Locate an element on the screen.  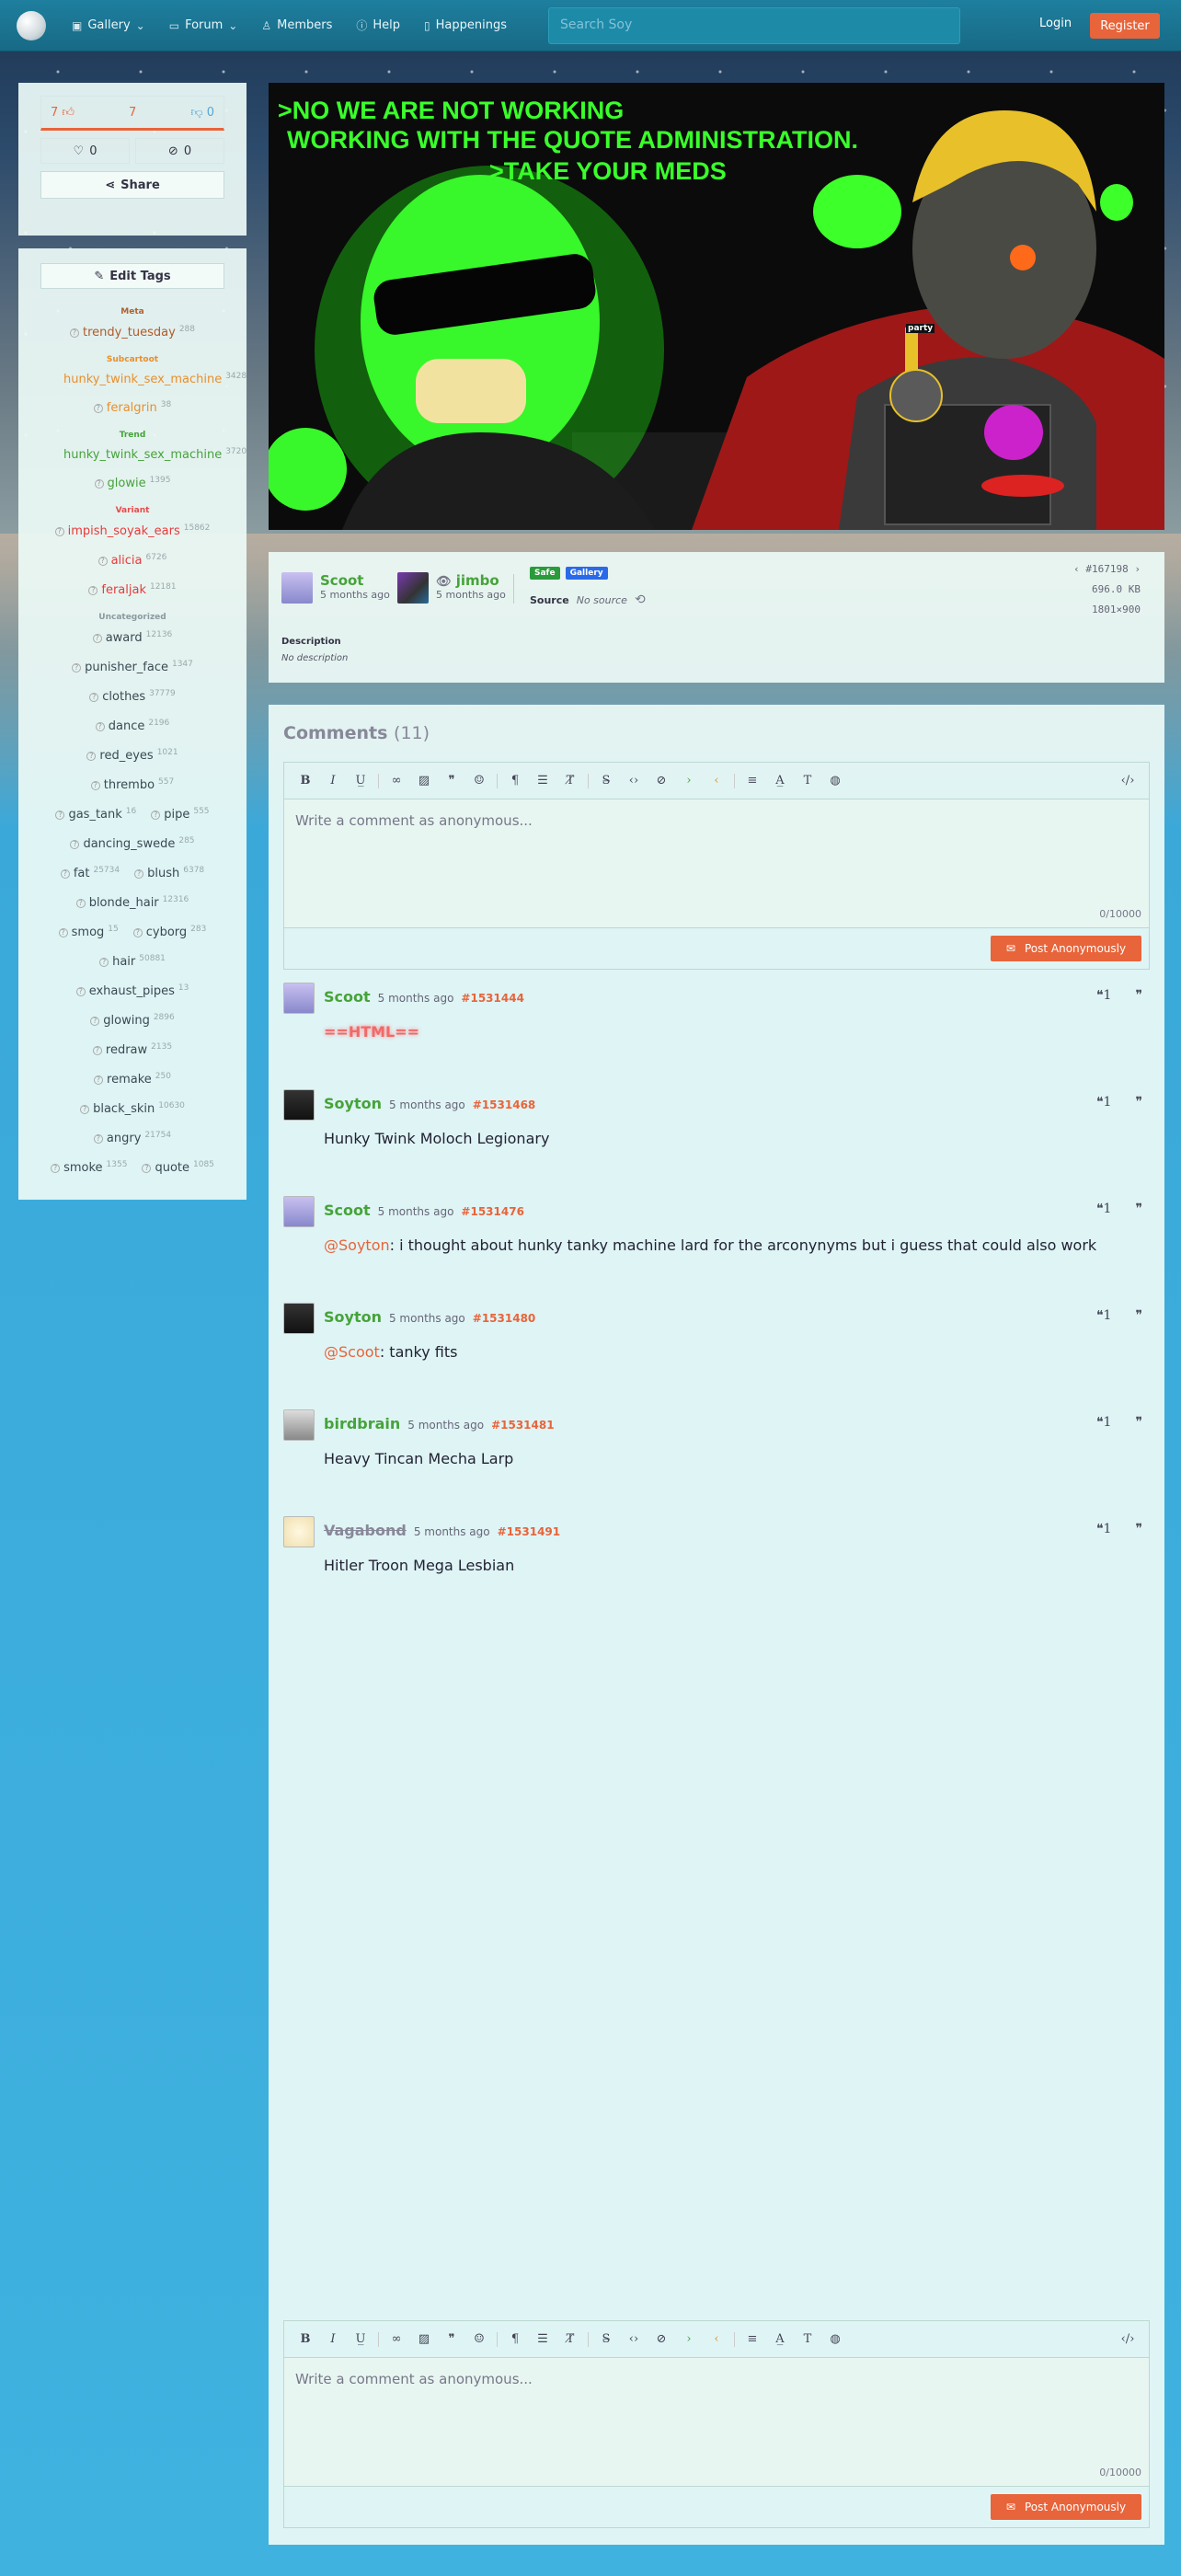
register-button: Register is located at coordinates (1125, 26).